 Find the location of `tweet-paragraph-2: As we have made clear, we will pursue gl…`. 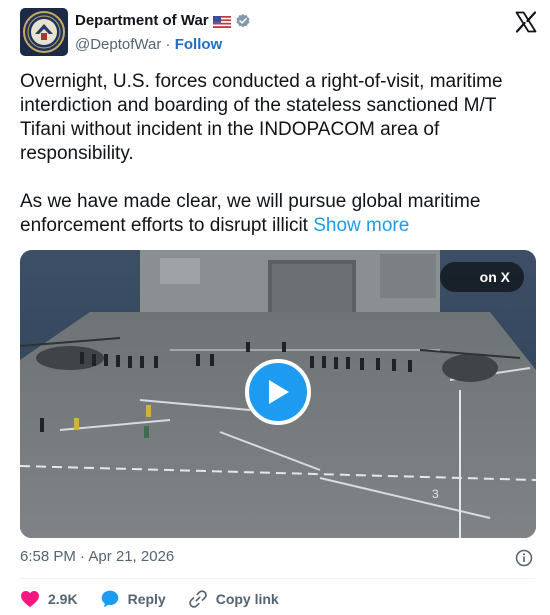

tweet-paragraph-2: As we have made clear, we will pursue gl… is located at coordinates (277, 214).